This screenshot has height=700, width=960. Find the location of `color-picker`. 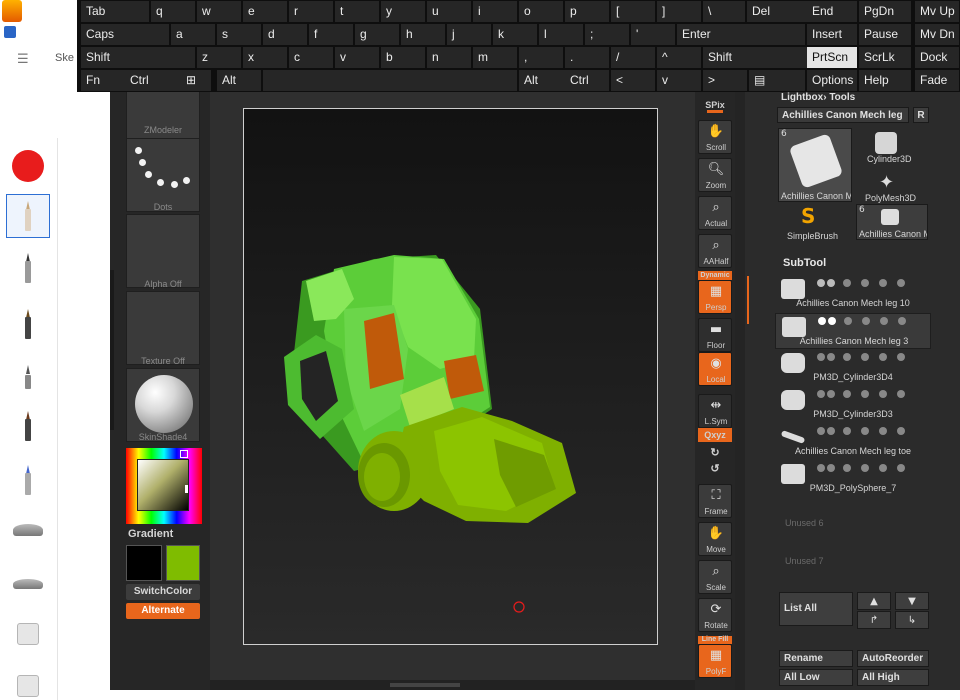

color-picker is located at coordinates (164, 486).